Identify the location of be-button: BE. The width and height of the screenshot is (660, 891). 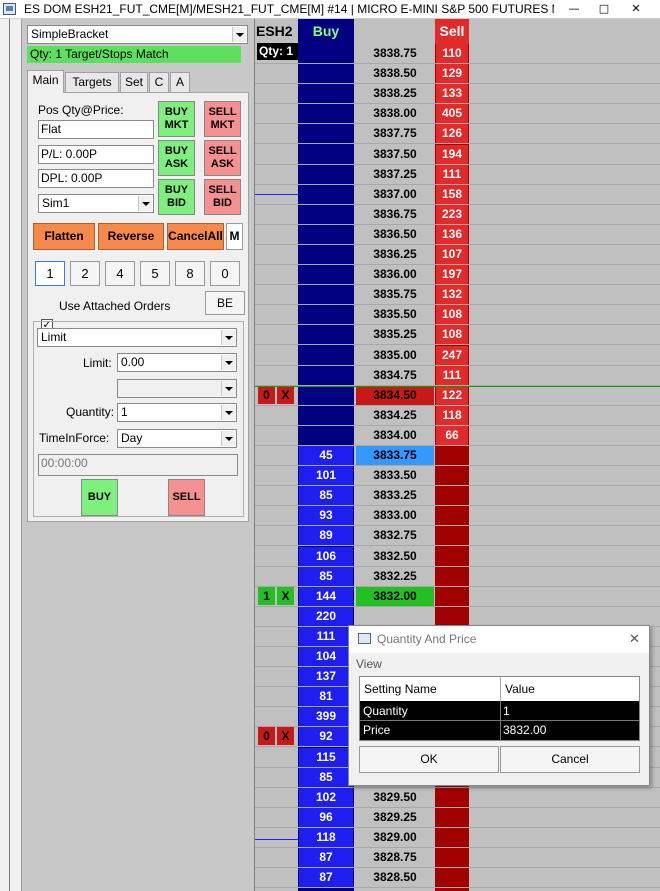
(225, 303).